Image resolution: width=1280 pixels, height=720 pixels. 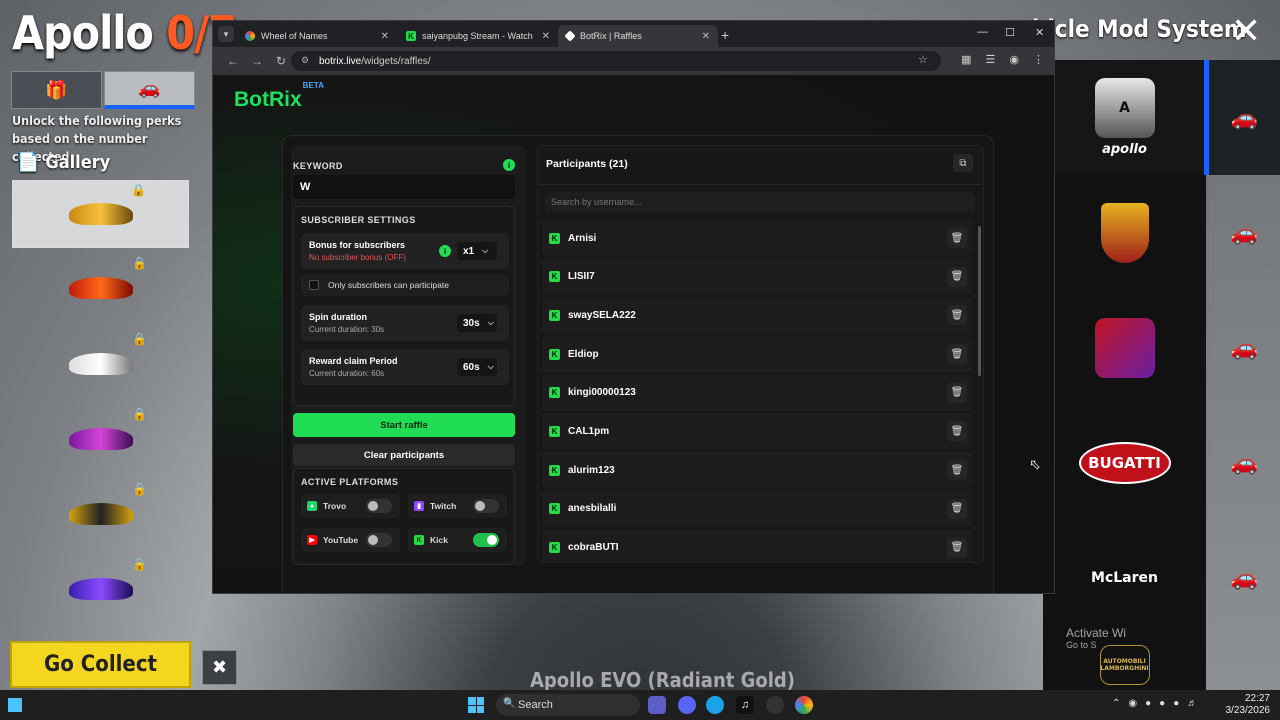 I want to click on start-raffle-button: Start raffle, so click(x=404, y=425).